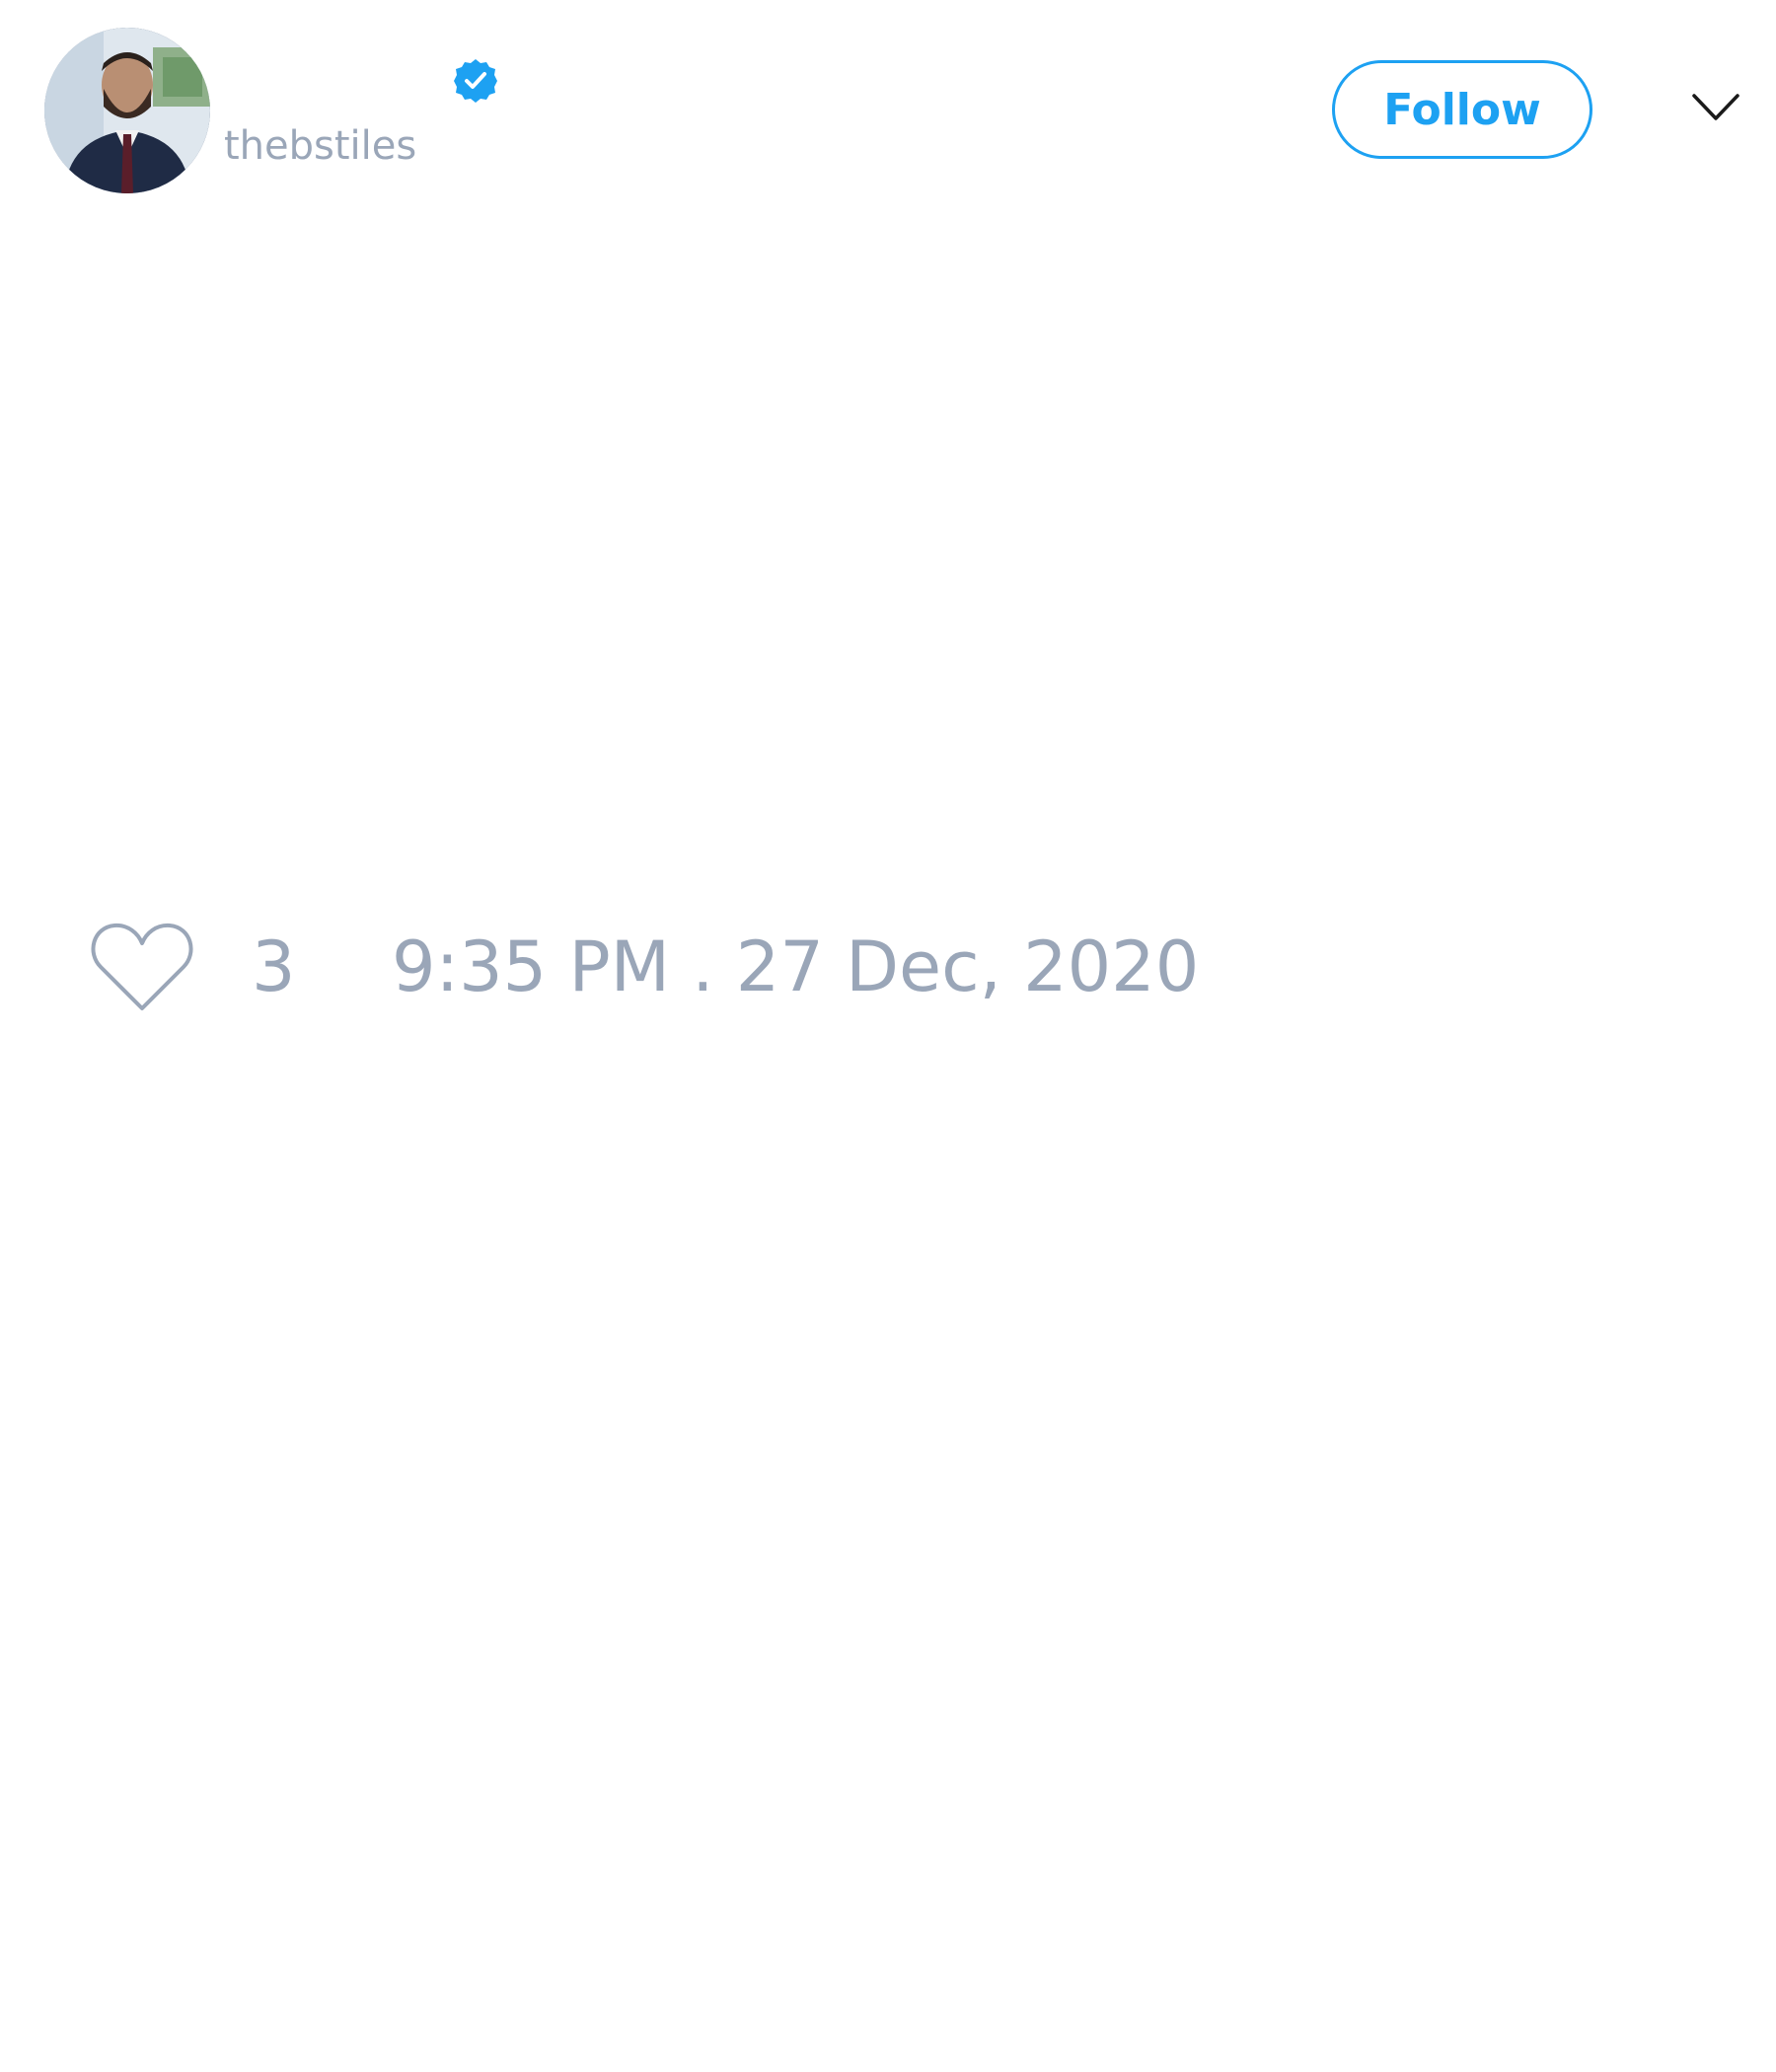  I want to click on heart-icon, so click(142, 966).